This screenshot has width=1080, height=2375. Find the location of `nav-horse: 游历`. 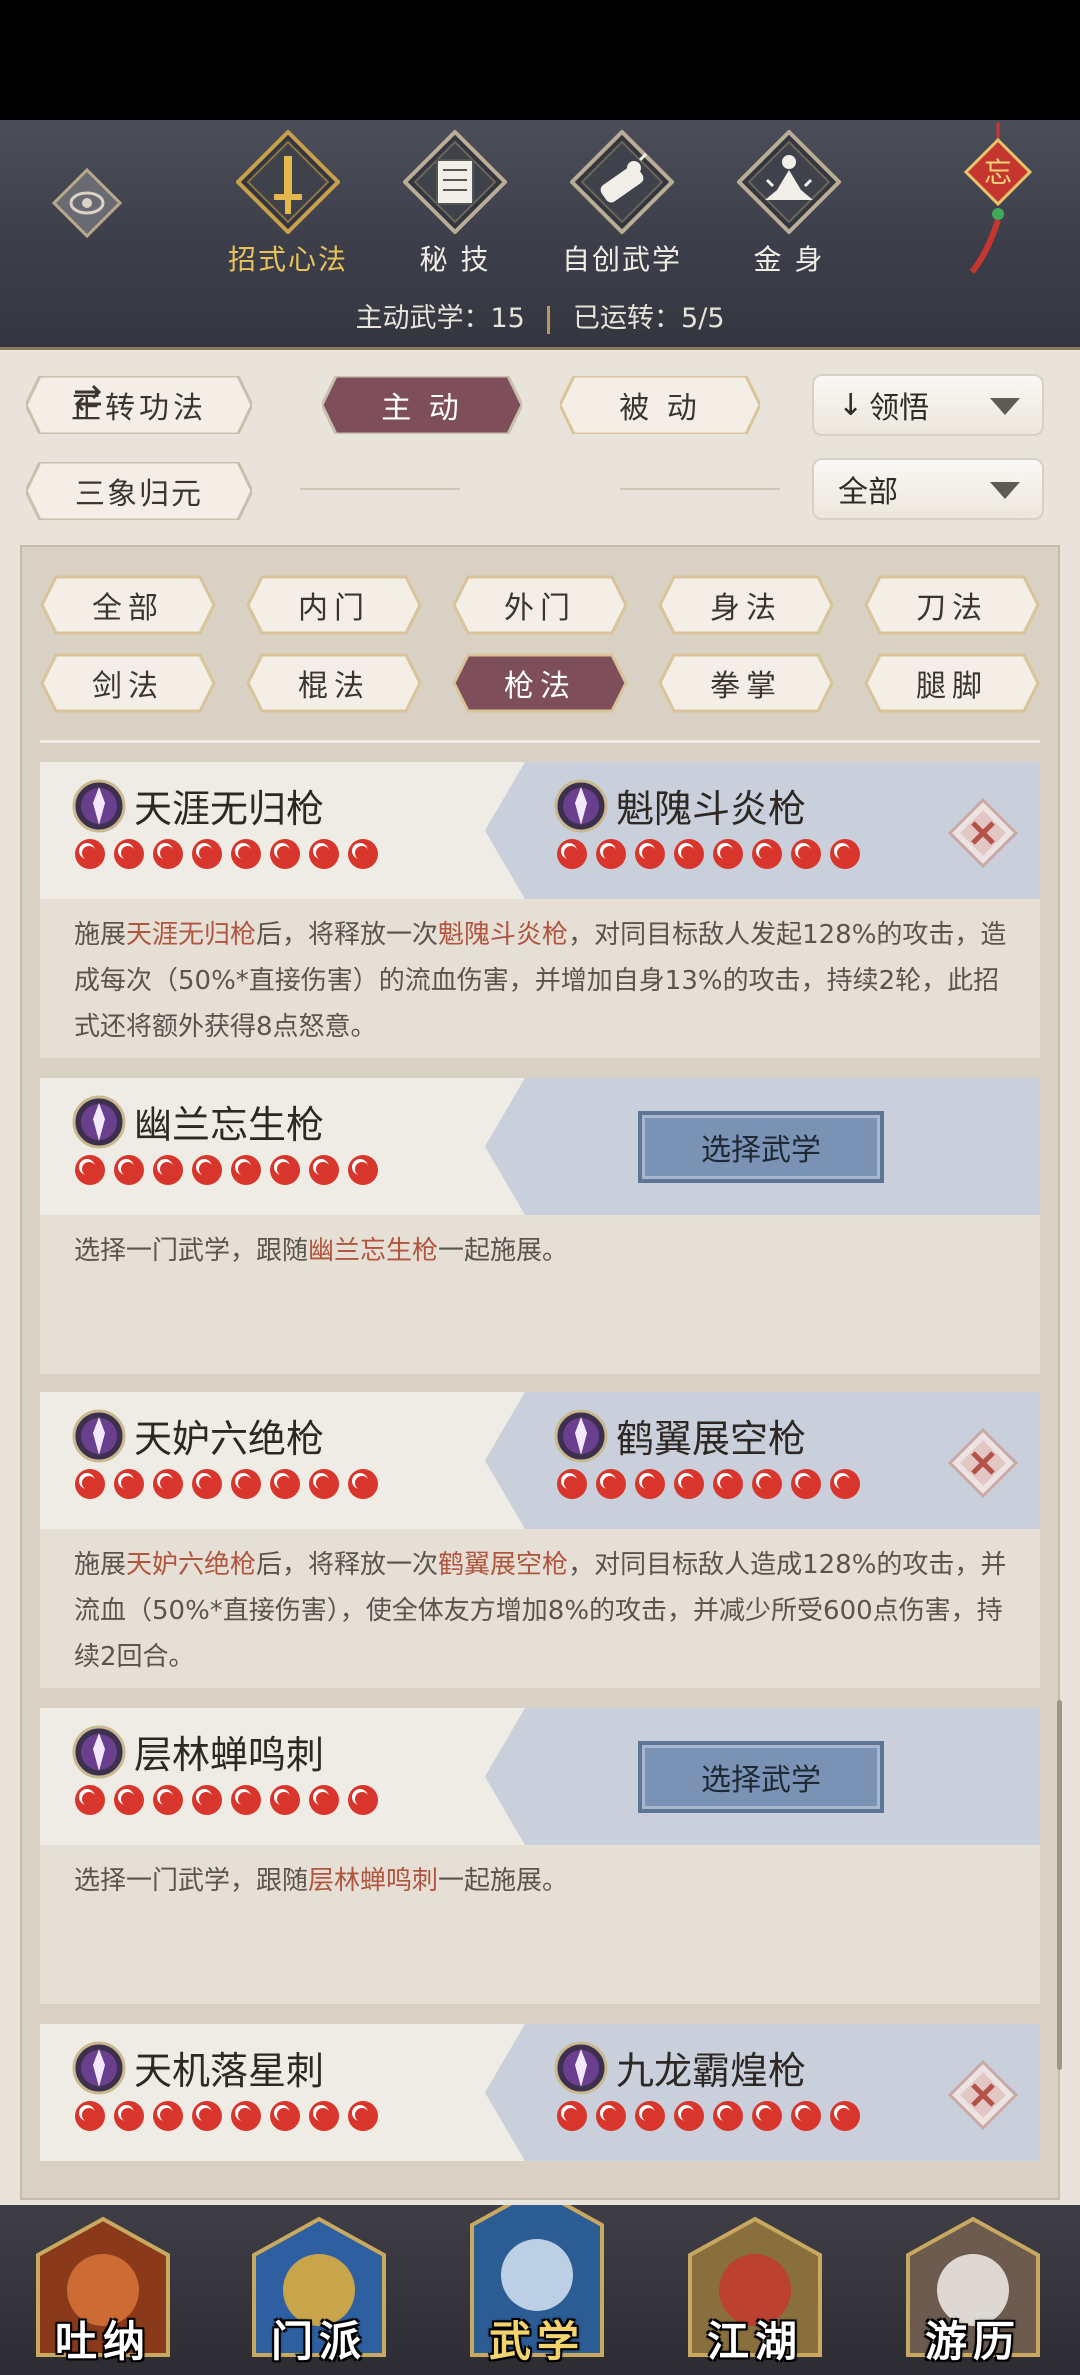

nav-horse: 游历 is located at coordinates (973, 2290).